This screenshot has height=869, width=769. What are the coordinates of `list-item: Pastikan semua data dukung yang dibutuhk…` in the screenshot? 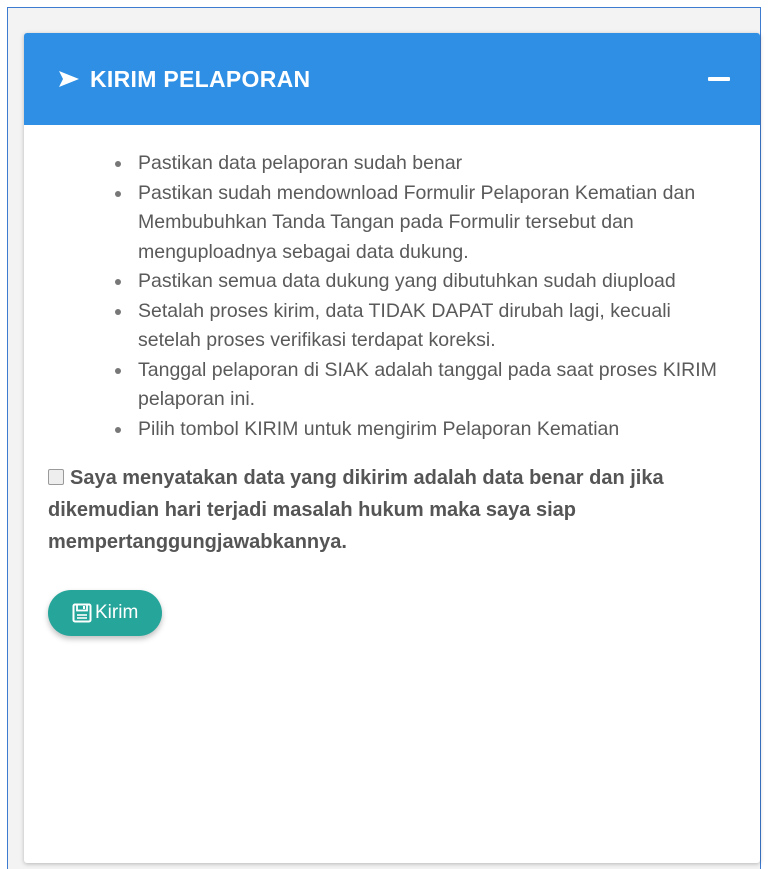 It's located at (425, 282).